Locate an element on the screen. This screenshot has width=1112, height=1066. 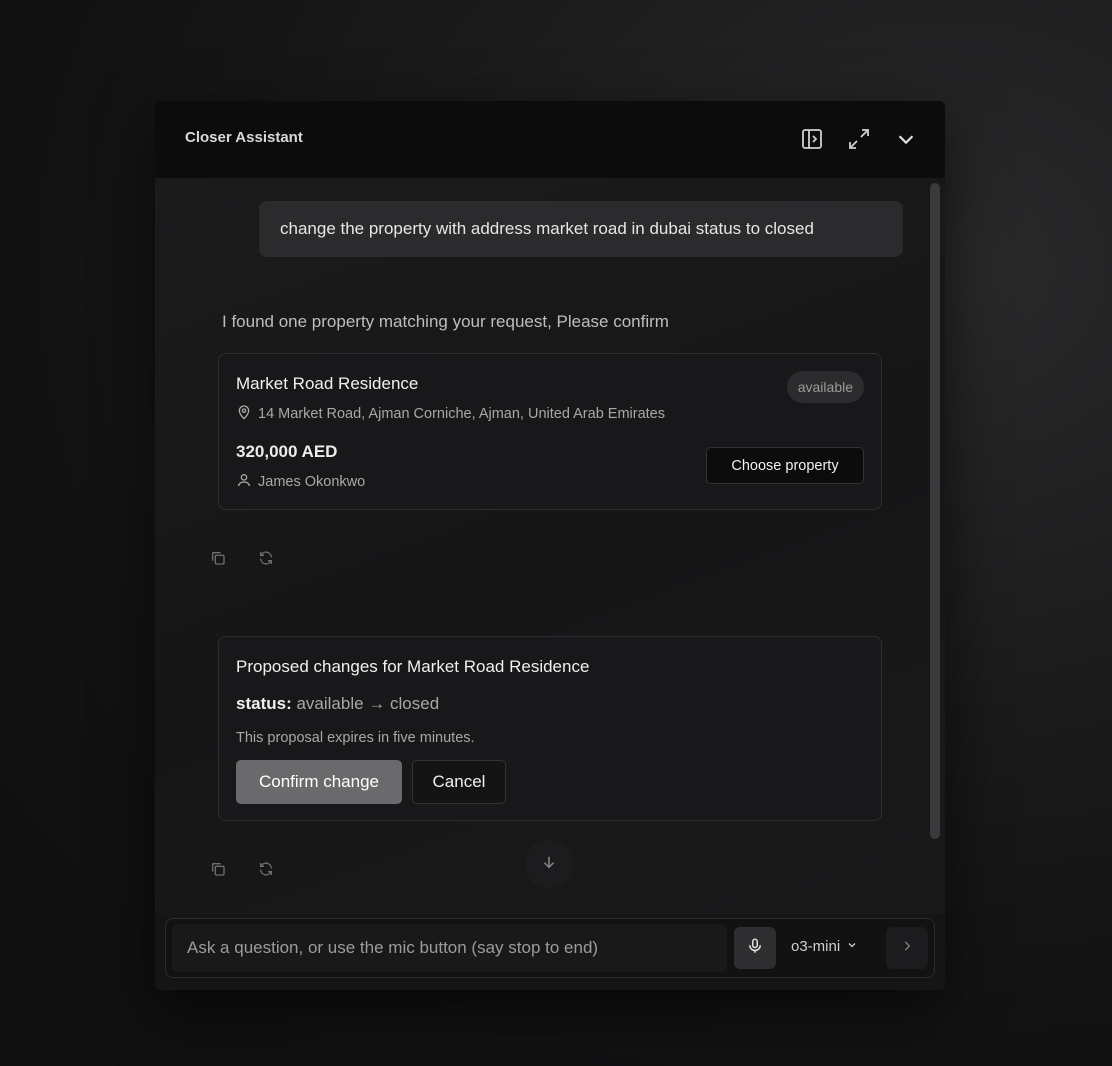
user-icon is located at coordinates (244, 482).